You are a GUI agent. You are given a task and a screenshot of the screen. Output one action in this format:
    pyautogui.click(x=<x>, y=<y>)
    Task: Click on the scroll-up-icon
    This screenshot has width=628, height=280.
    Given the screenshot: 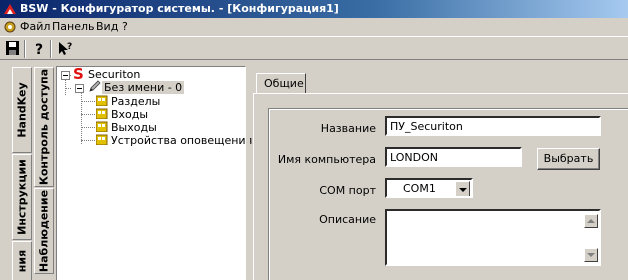 What is the action you would take?
    pyautogui.click(x=591, y=221)
    